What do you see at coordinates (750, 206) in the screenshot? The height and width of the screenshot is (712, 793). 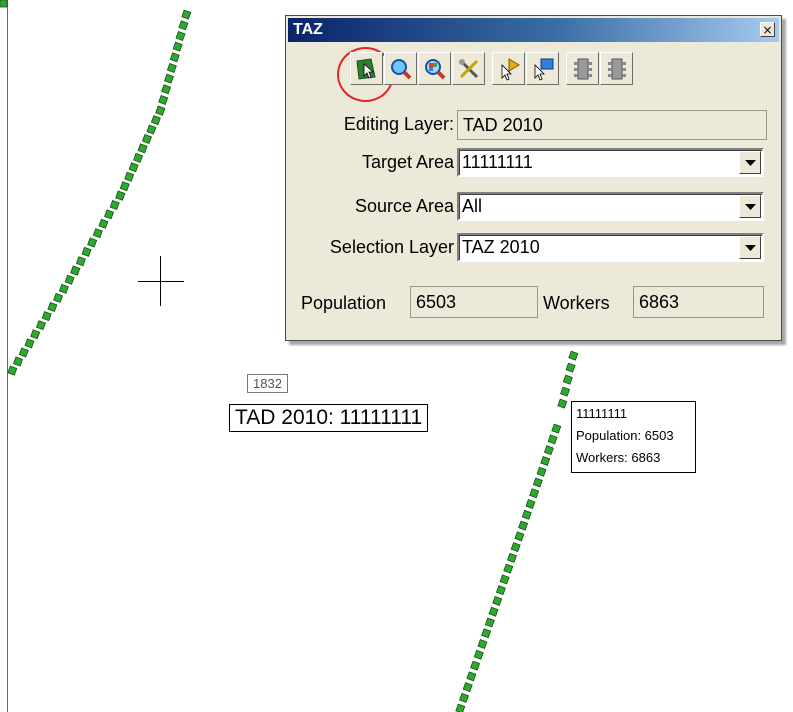 I see `source-area-dropdown-button` at bounding box center [750, 206].